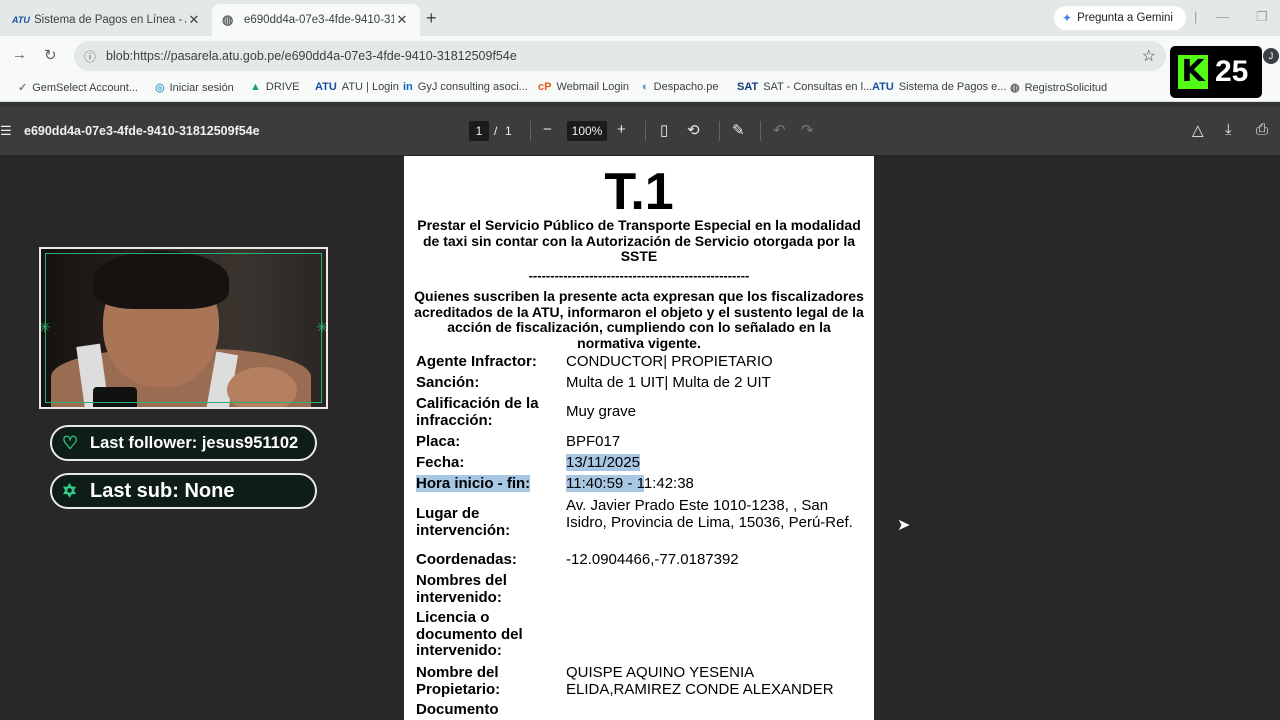 The image size is (1280, 720). What do you see at coordinates (748, 87) in the screenshot?
I see `sat-icon: SAT` at bounding box center [748, 87].